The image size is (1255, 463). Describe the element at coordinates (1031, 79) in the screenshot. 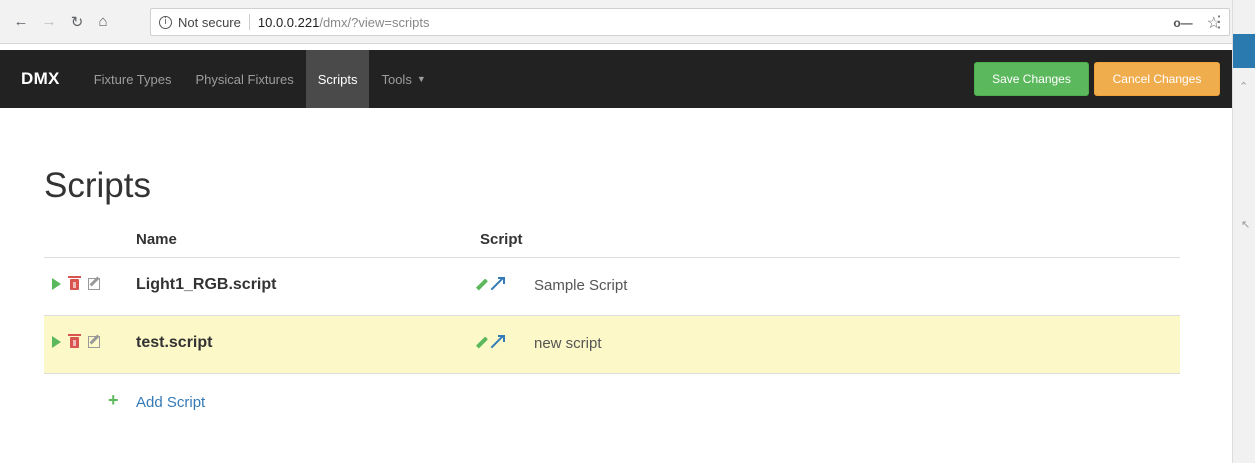

I see `save-changes-button: Save Changes` at that location.